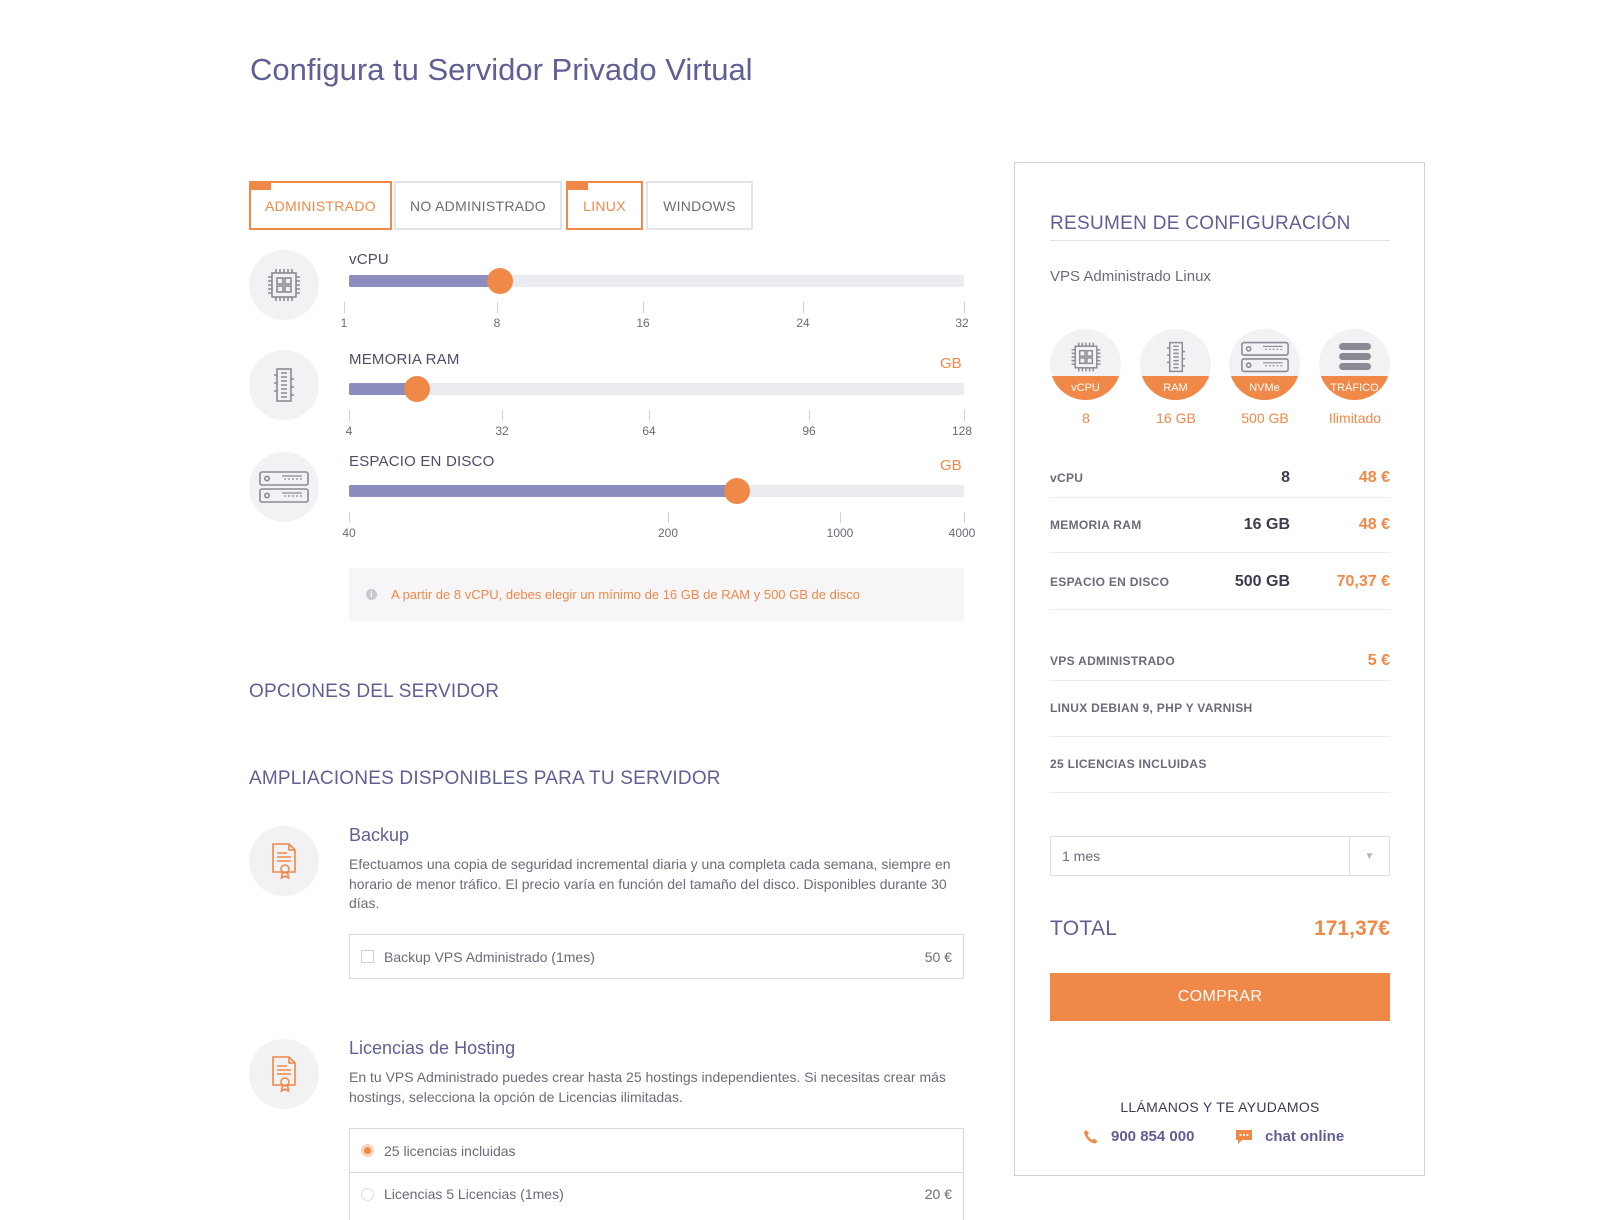 This screenshot has width=1598, height=1220. I want to click on ram-label: MEMORIA RAM, so click(404, 359).